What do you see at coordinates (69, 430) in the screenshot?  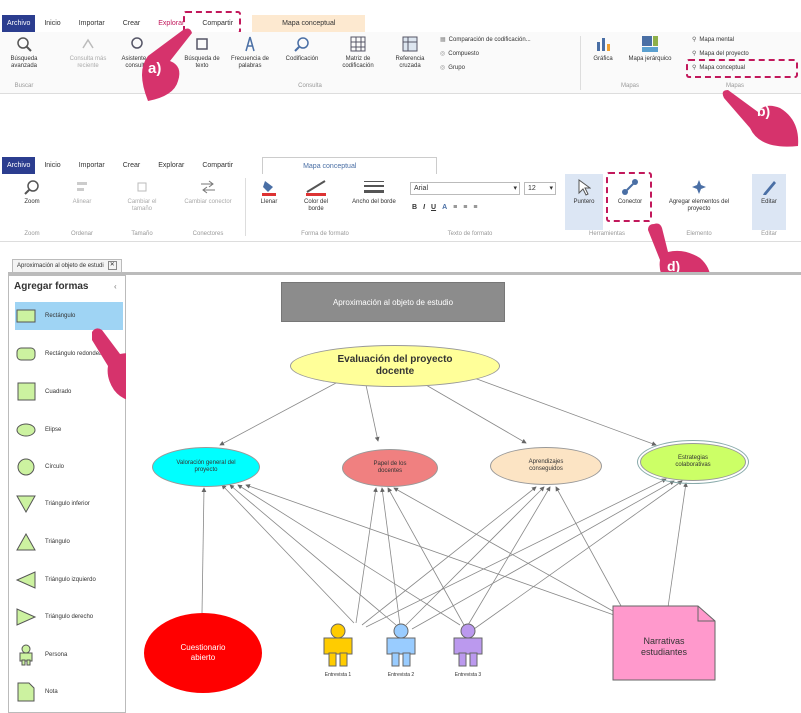 I see `shape-elipse: Elipse` at bounding box center [69, 430].